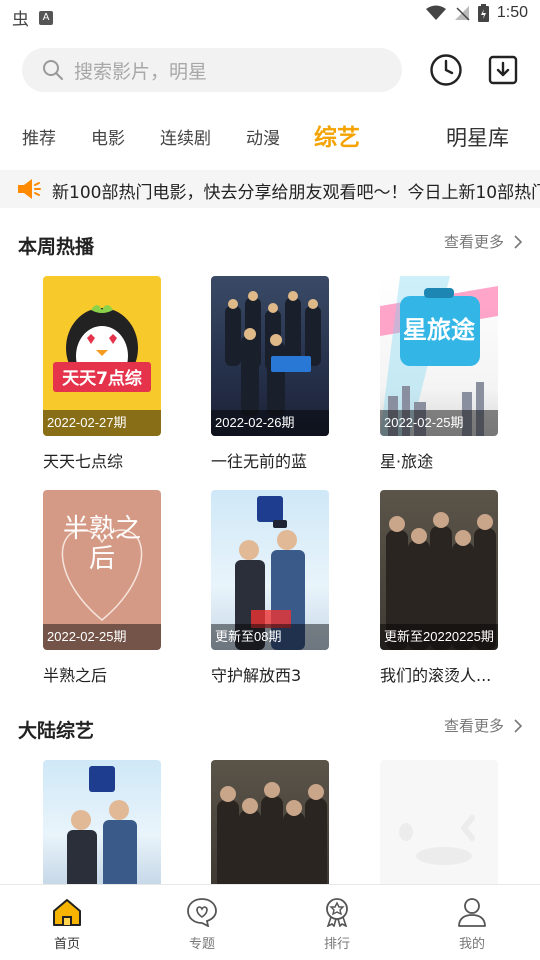 The image size is (540, 960). Describe the element at coordinates (337, 913) in the screenshot. I see `medal-icon` at that location.